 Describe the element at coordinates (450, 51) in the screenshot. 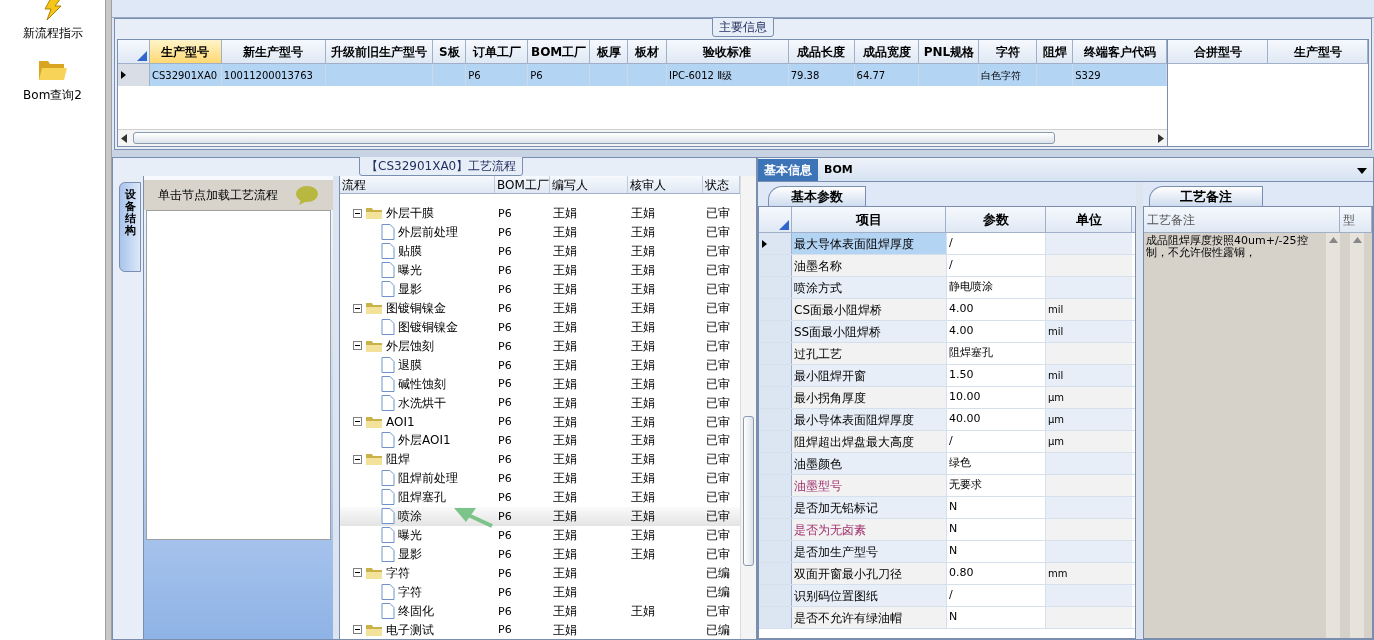

I see `column-header: S板` at that location.